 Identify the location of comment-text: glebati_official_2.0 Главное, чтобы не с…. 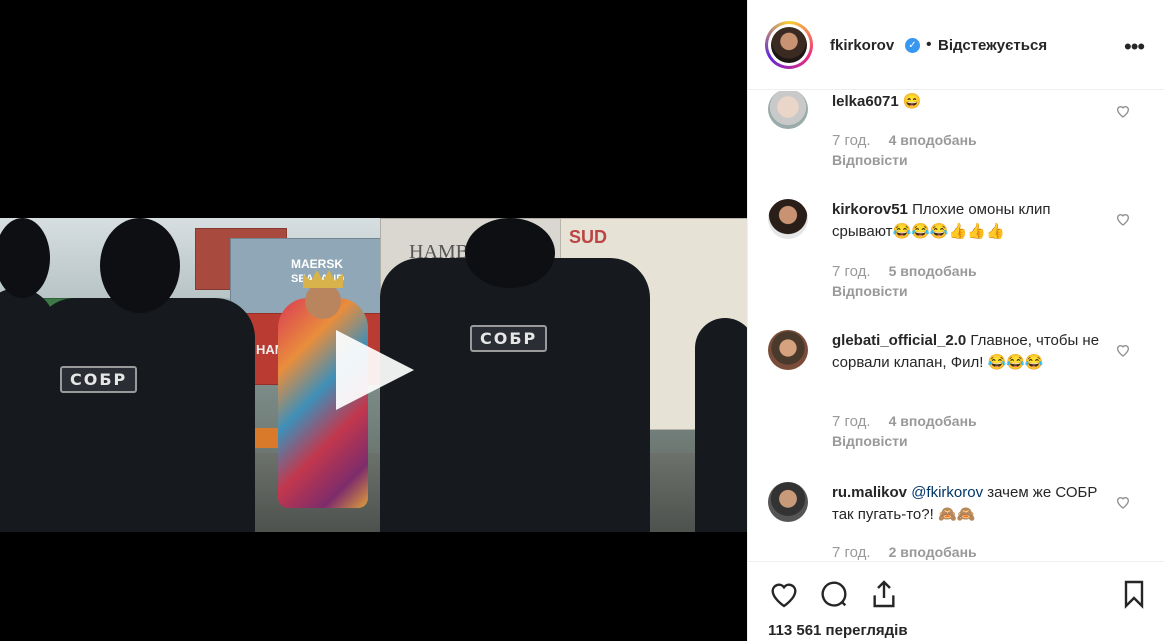
(967, 352).